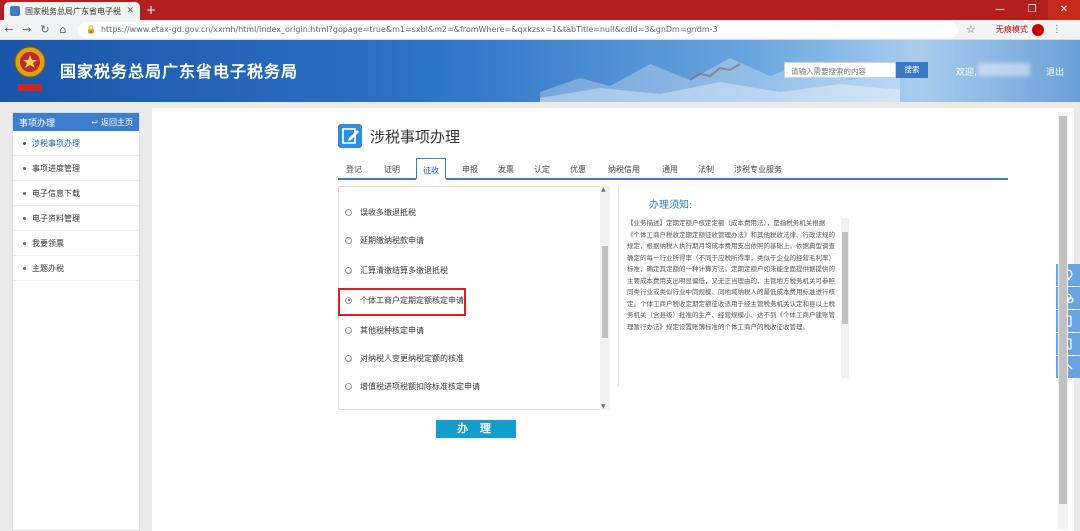 The height and width of the screenshot is (531, 1080). What do you see at coordinates (354, 169) in the screenshot?
I see `tab-registration: 登记` at bounding box center [354, 169].